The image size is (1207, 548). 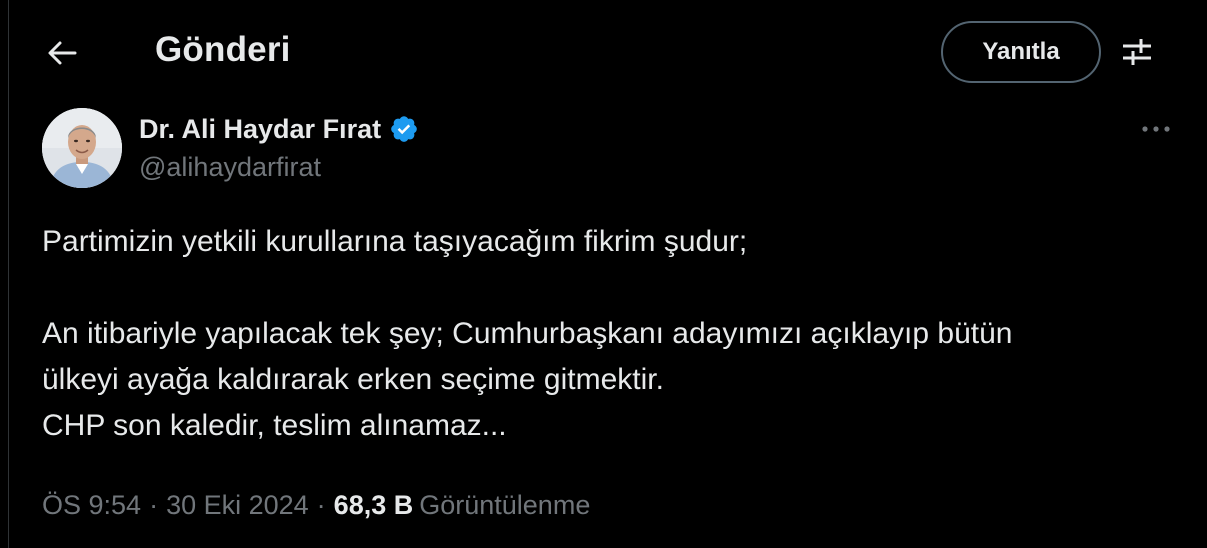 What do you see at coordinates (91, 505) in the screenshot?
I see `tweet-time: ÖS 9:54` at bounding box center [91, 505].